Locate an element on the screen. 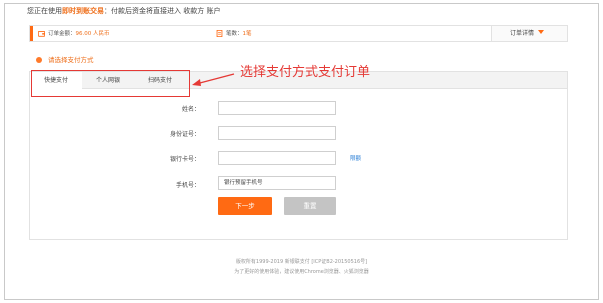  annotation-callout: 选择支付方式支付订单 is located at coordinates (305, 72).